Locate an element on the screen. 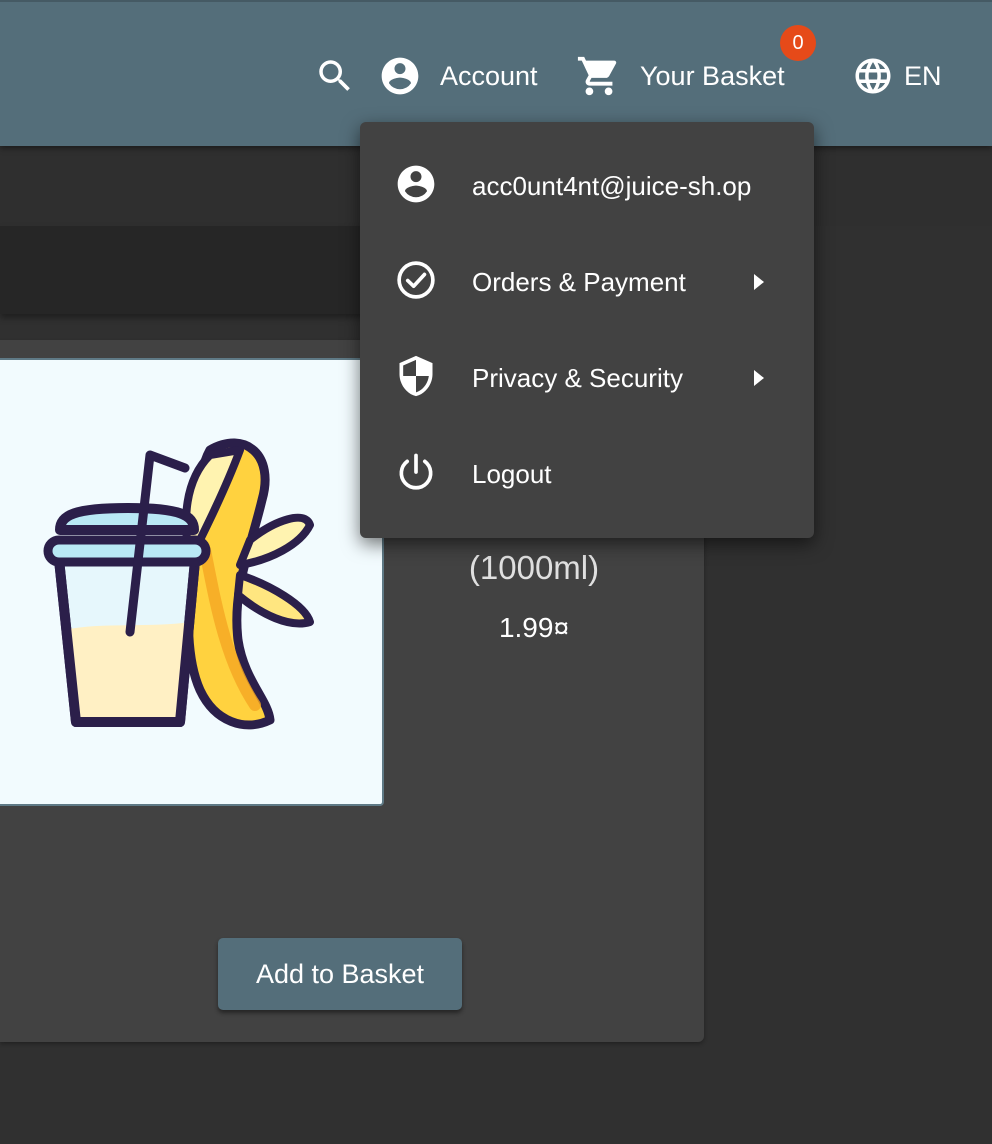 This screenshot has width=992, height=1144. menu-item-logout: Logout is located at coordinates (587, 474).